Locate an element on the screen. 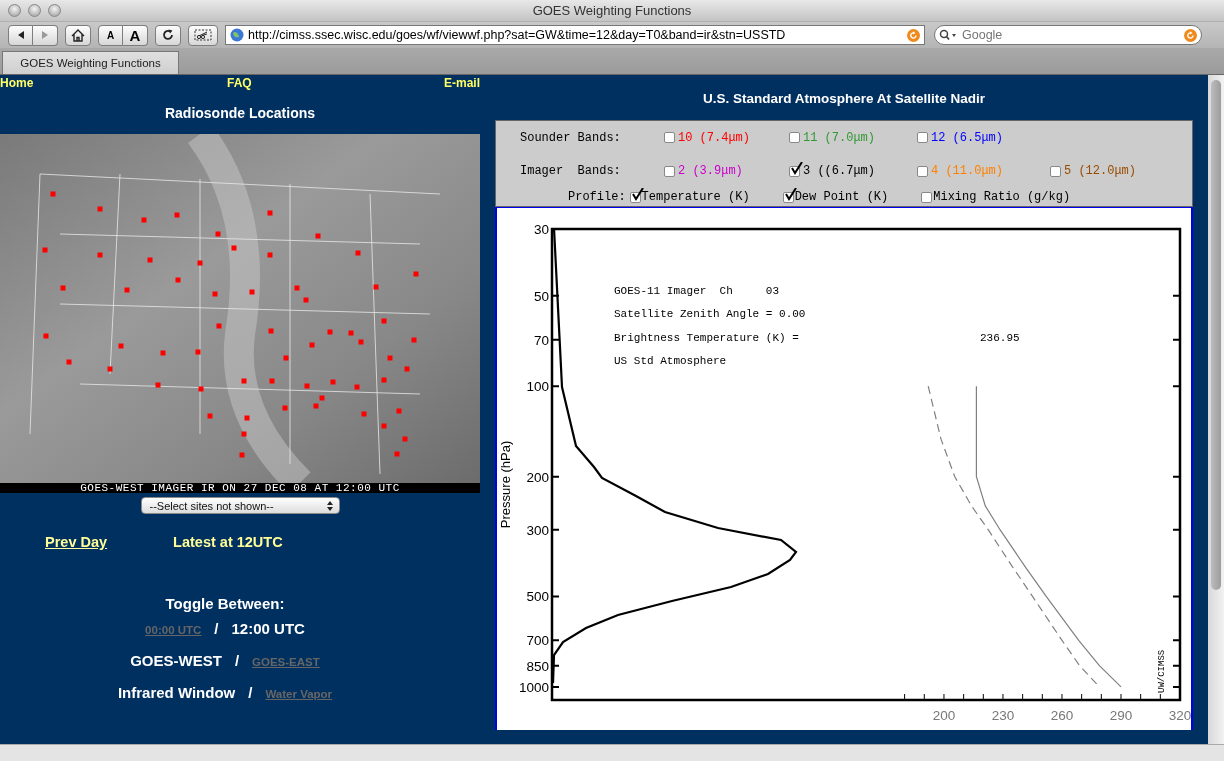 Image resolution: width=1224 pixels, height=761 pixels. current-option: Infrared Window is located at coordinates (176, 692).